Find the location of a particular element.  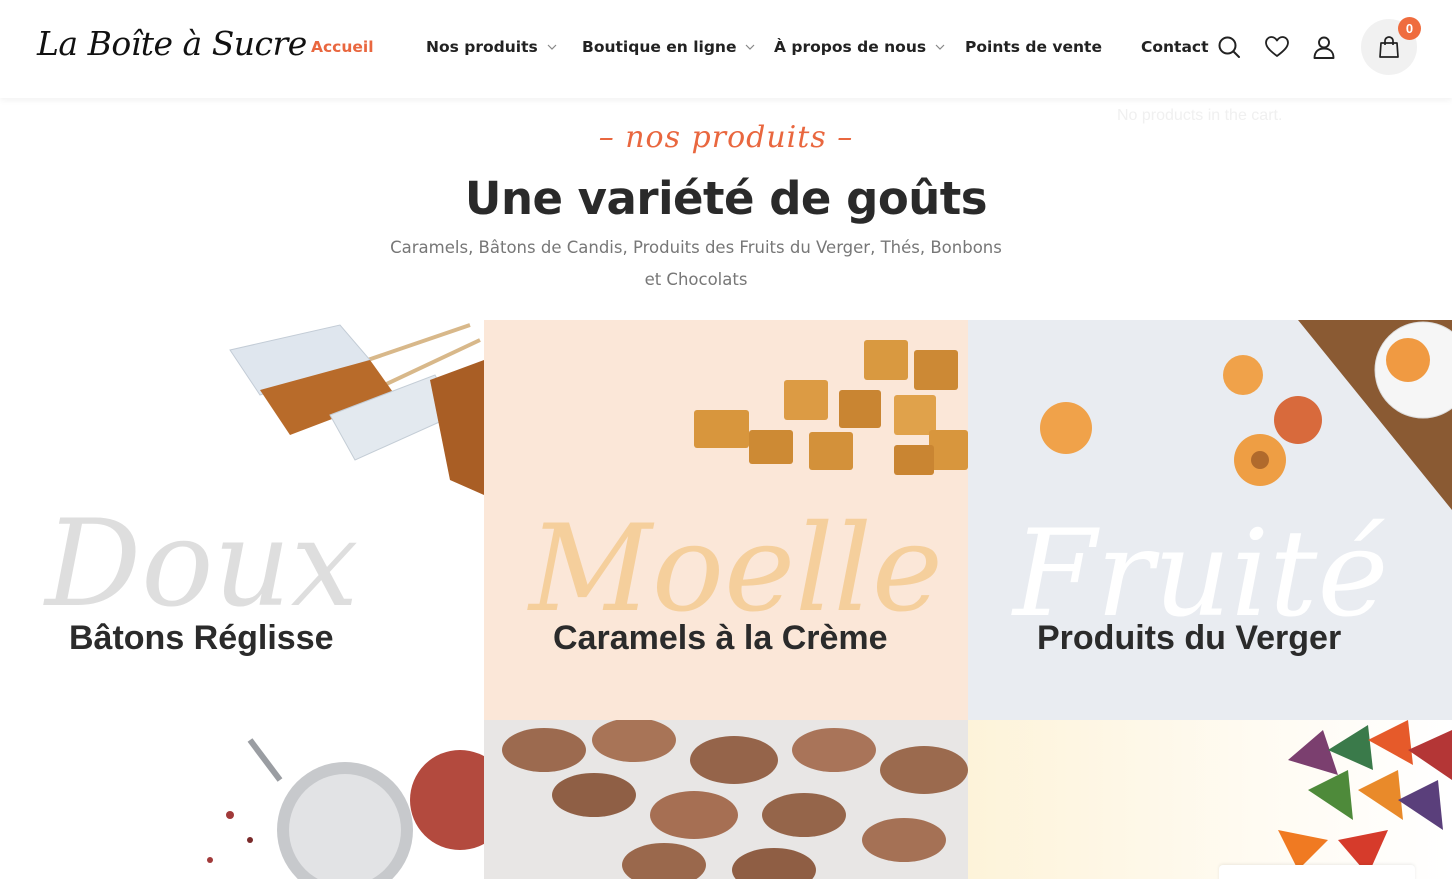

caramels-image is located at coordinates (831, 407).